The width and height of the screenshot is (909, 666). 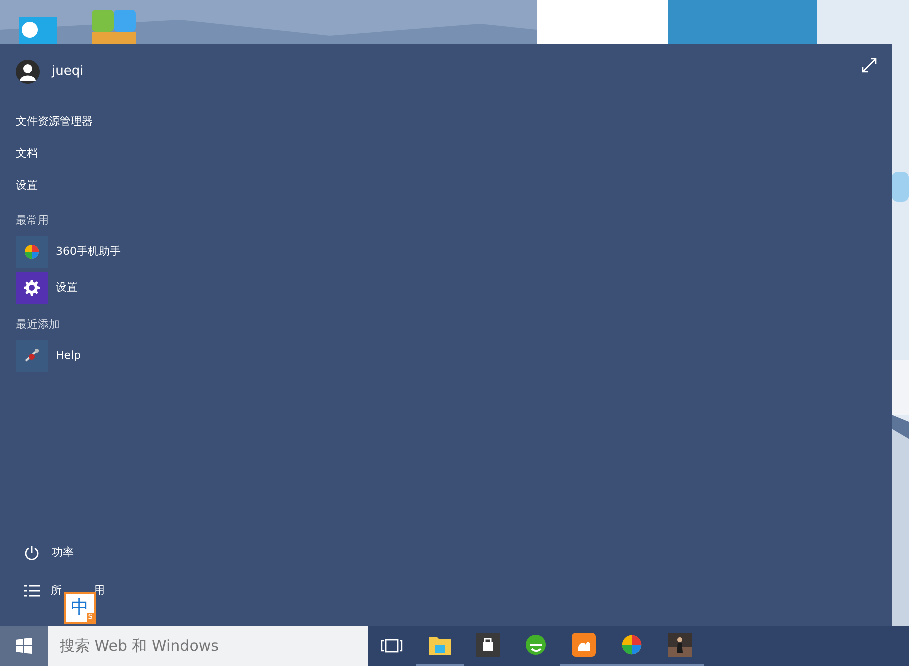 I want to click on expand-icon, so click(x=869, y=65).